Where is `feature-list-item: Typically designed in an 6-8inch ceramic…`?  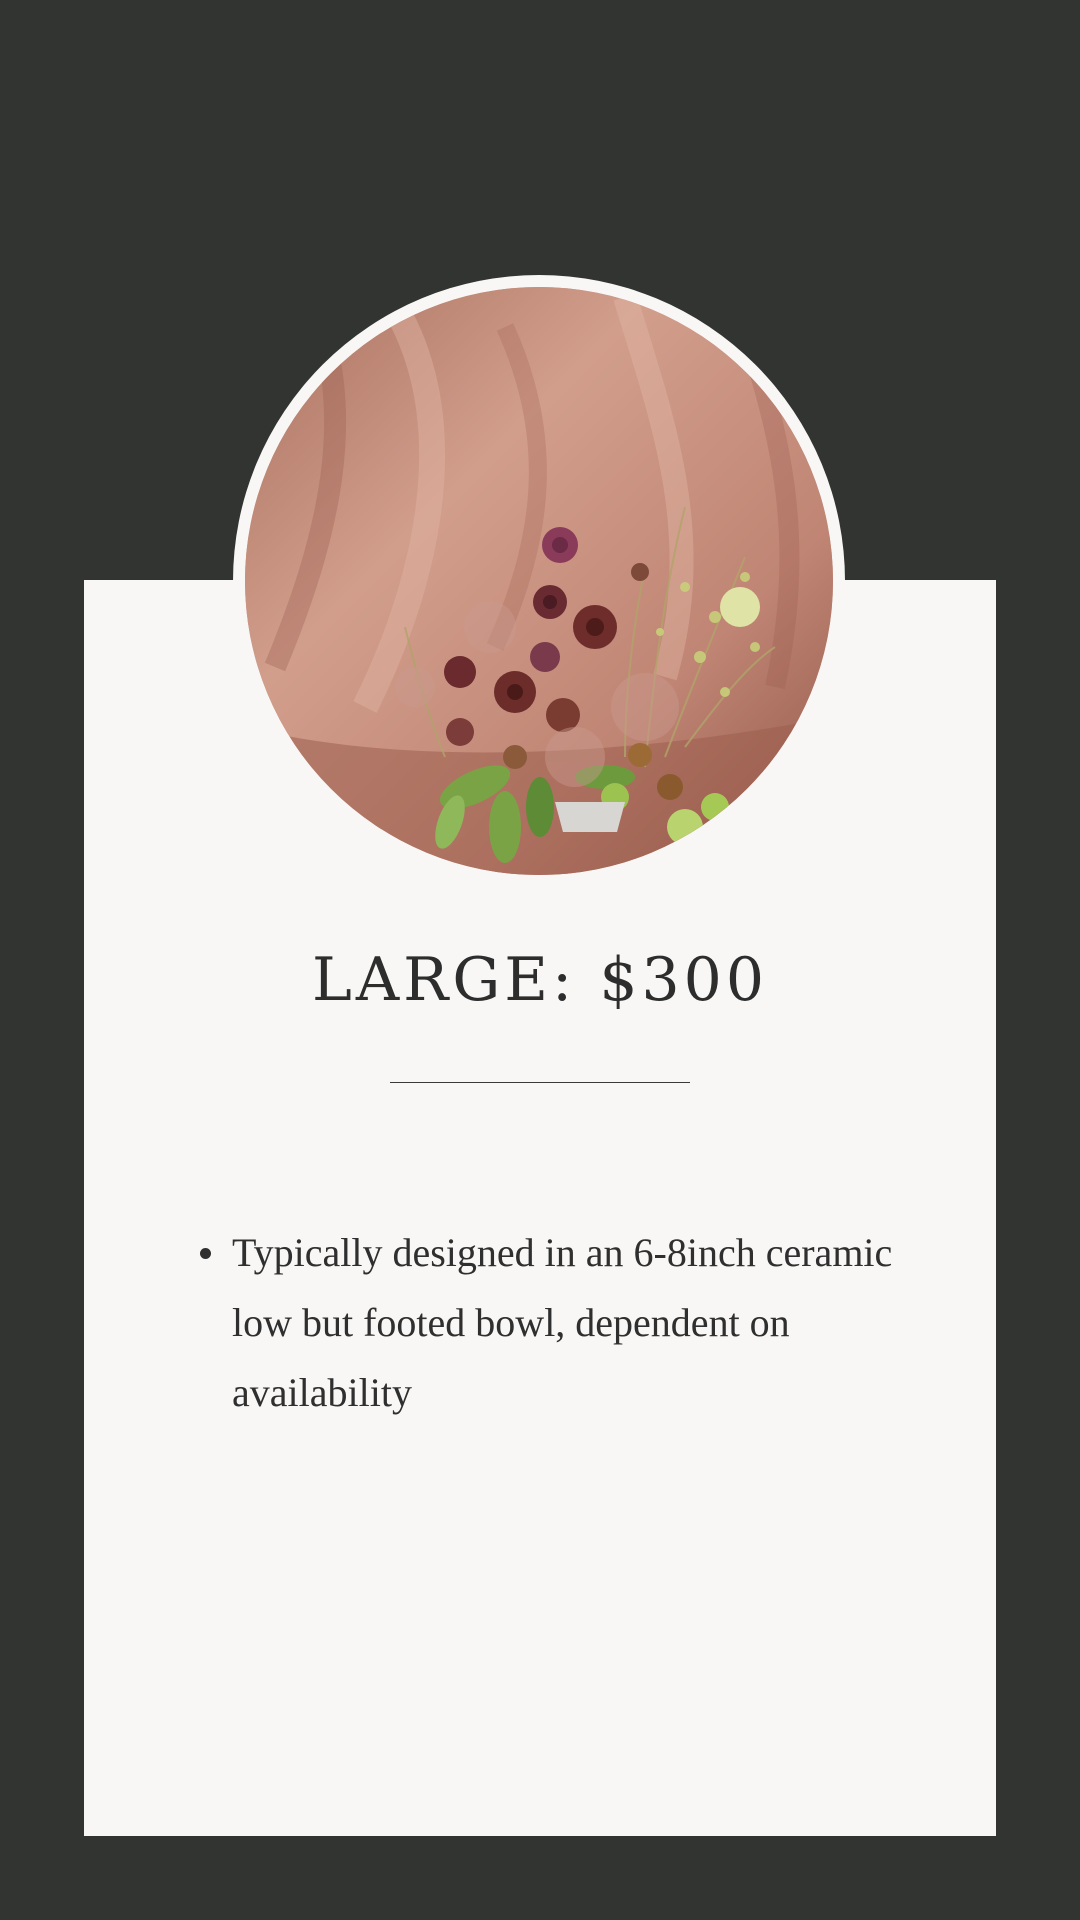
feature-list-item: Typically designed in an 6-8inch ceramic… is located at coordinates (566, 1323).